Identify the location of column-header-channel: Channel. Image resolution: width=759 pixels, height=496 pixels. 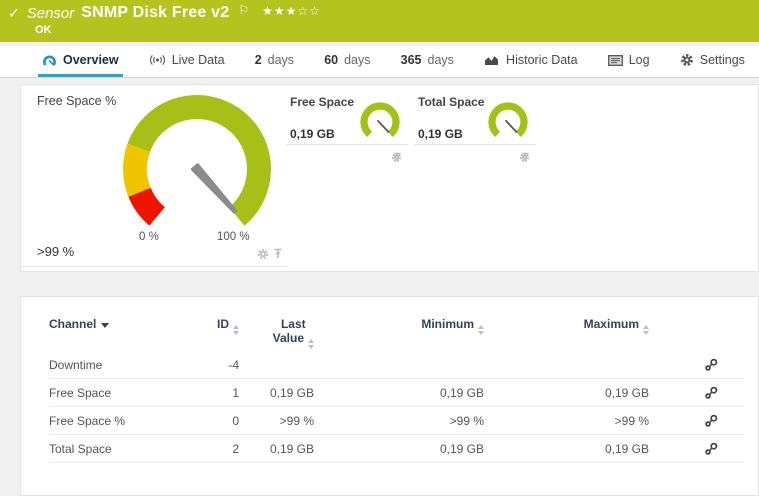
(79, 324).